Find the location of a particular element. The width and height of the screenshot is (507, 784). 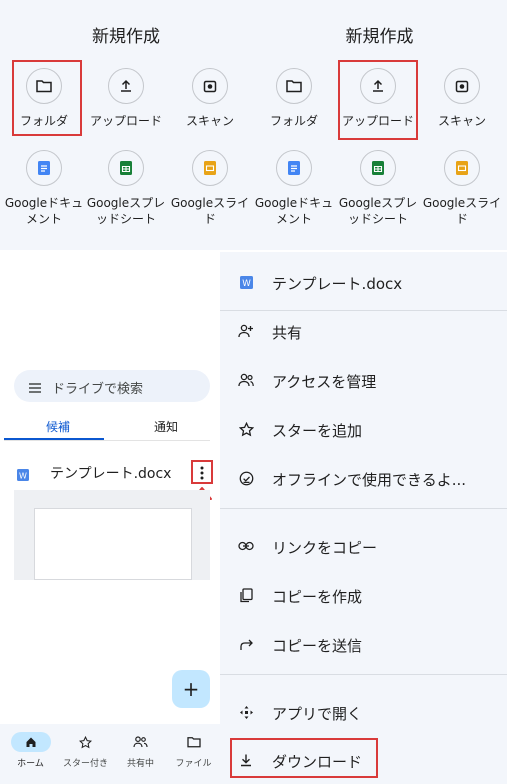

menu-item-add-star: スターを追加 is located at coordinates (363, 429).